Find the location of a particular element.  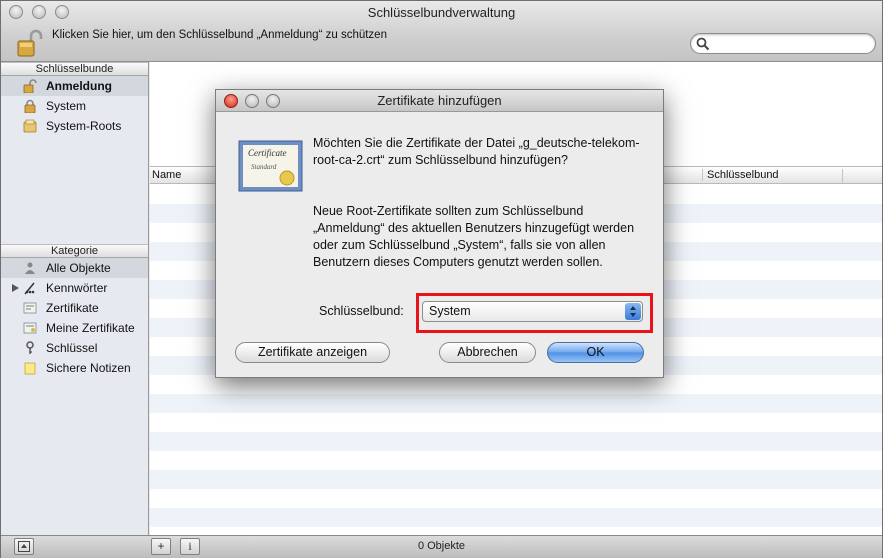

sidebar-item-secure-notes: Sichere Notizen is located at coordinates (74, 368).